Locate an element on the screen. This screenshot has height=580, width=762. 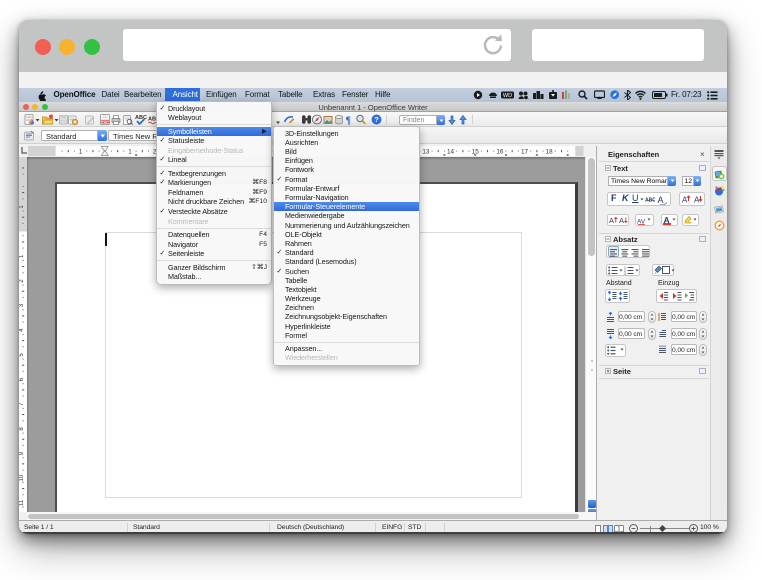
svg-text: 3 is located at coordinates (625, 273).